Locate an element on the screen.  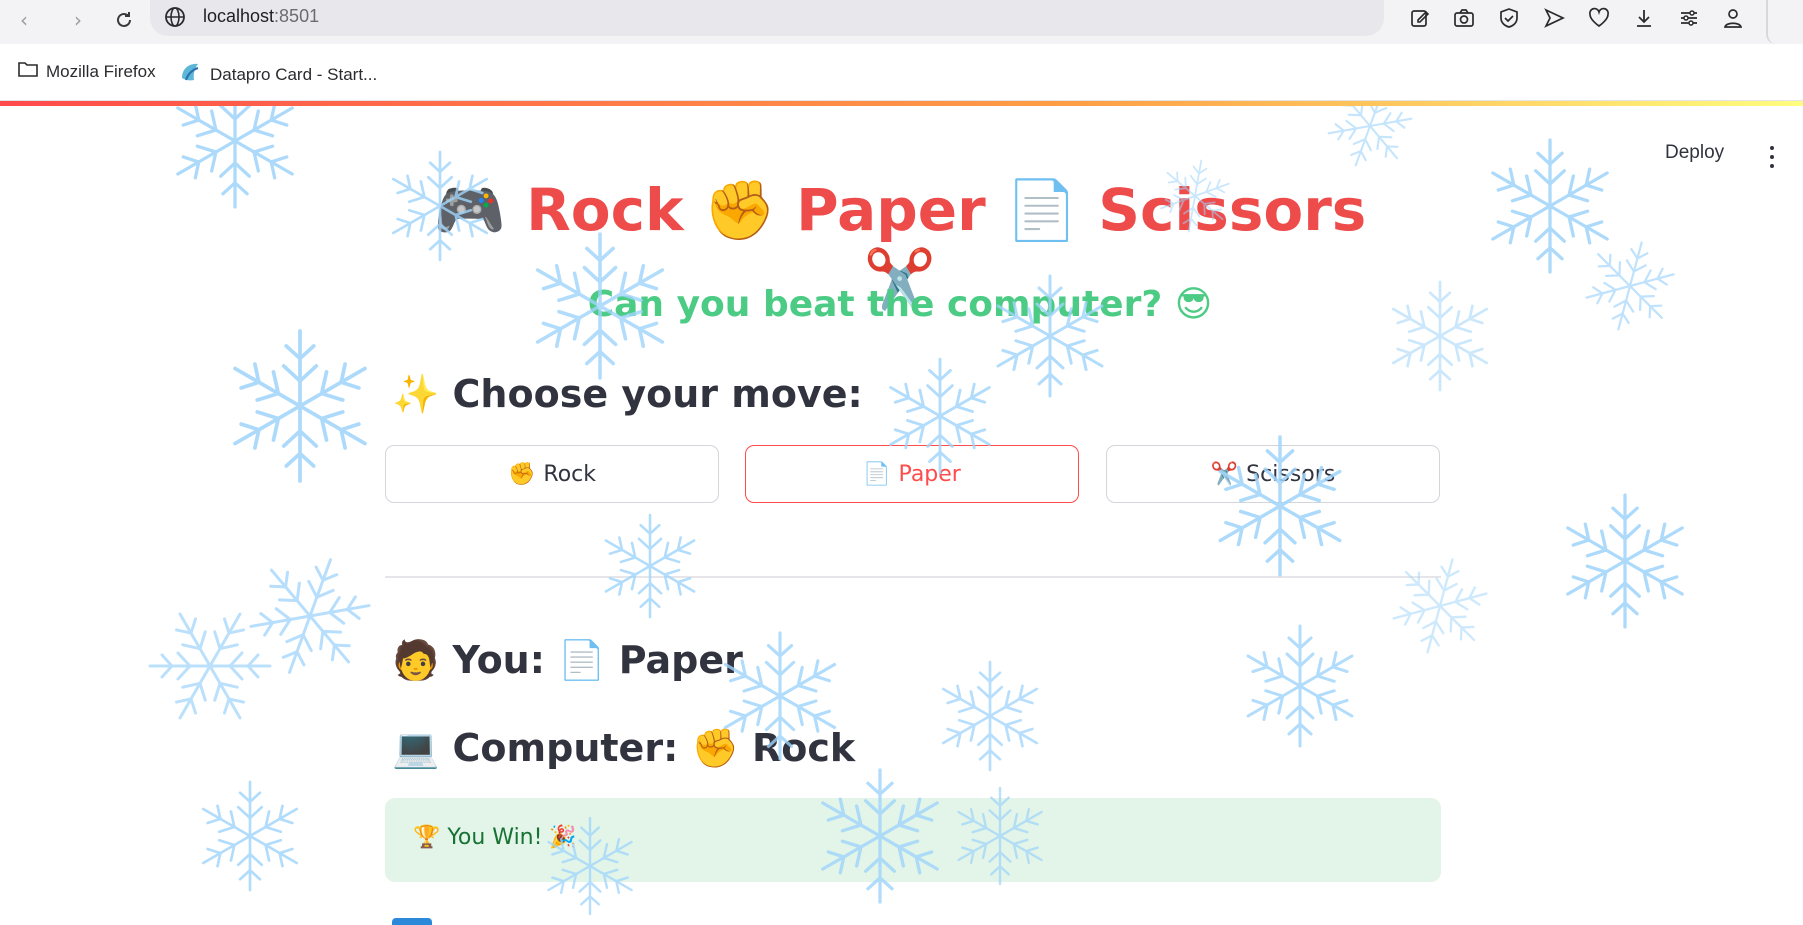
datapro-logo-icon is located at coordinates (190, 74).